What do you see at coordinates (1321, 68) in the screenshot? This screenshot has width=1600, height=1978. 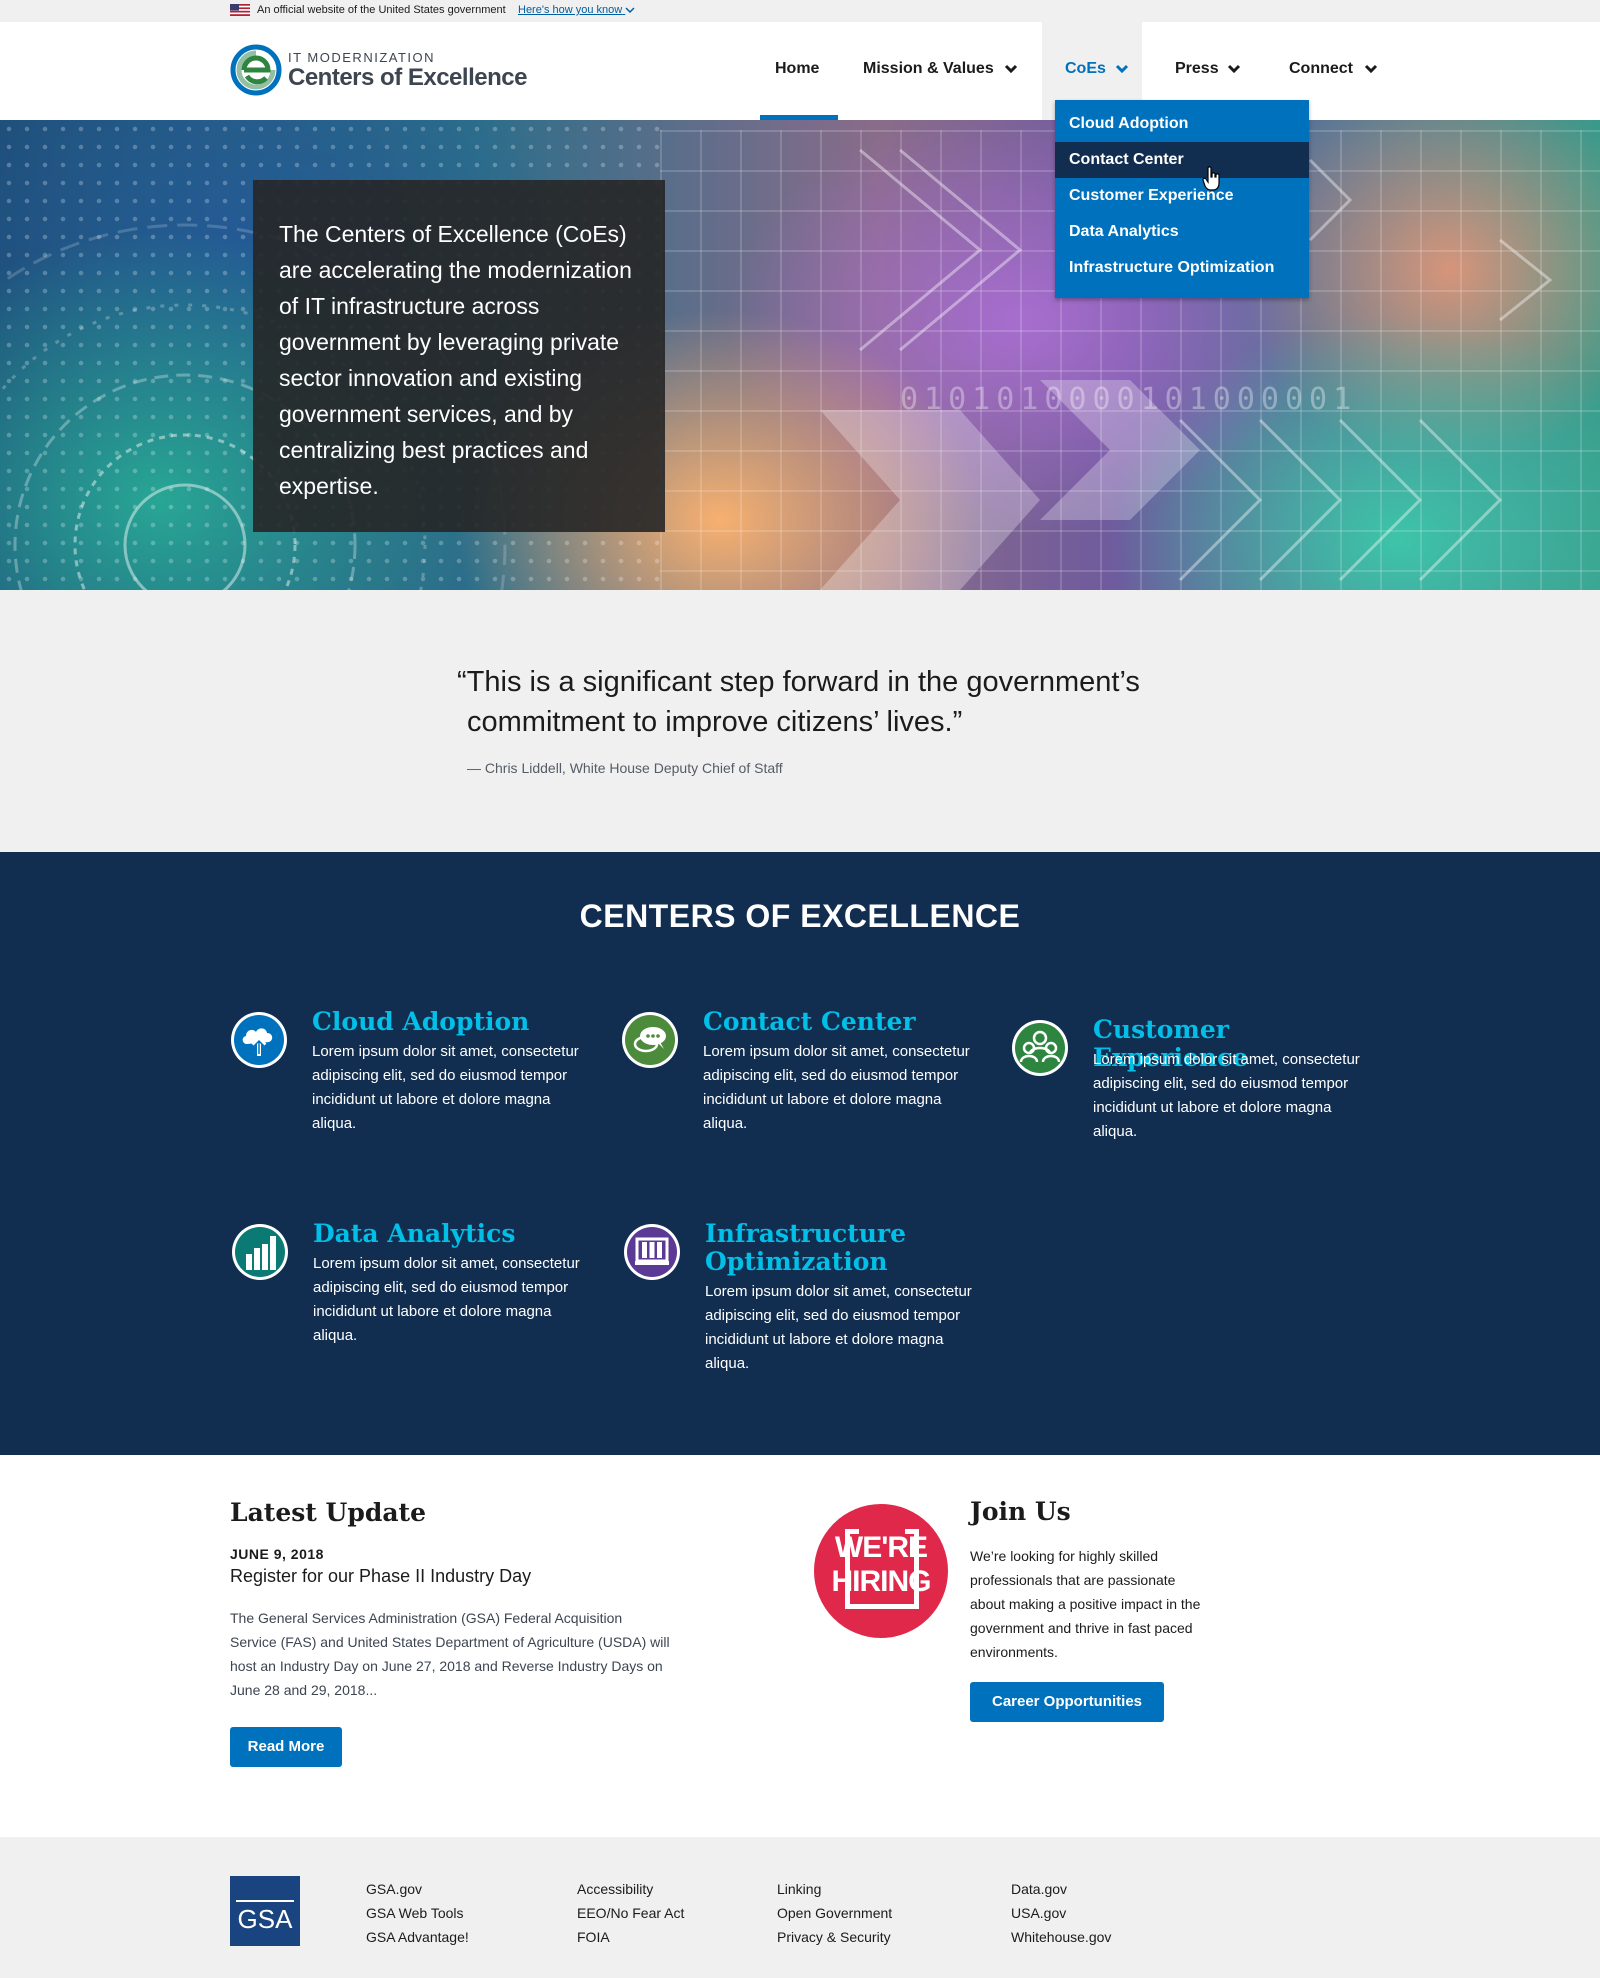 I see `nav-connect-label: Connect` at bounding box center [1321, 68].